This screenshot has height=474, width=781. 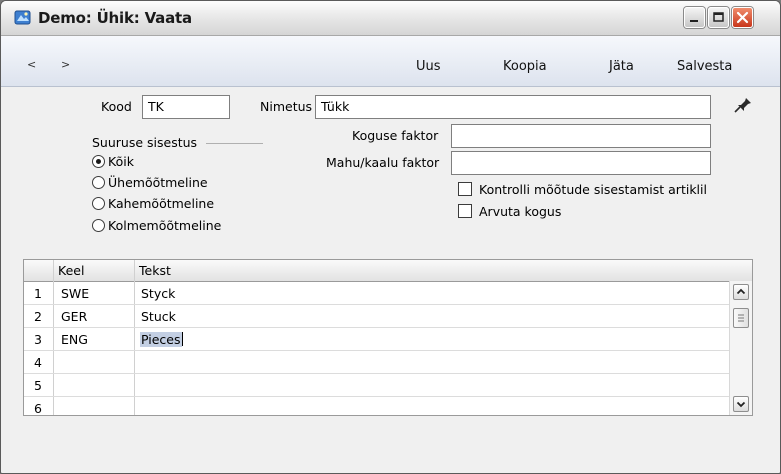 What do you see at coordinates (158, 316) in the screenshot?
I see `cell-tekst: Stuck` at bounding box center [158, 316].